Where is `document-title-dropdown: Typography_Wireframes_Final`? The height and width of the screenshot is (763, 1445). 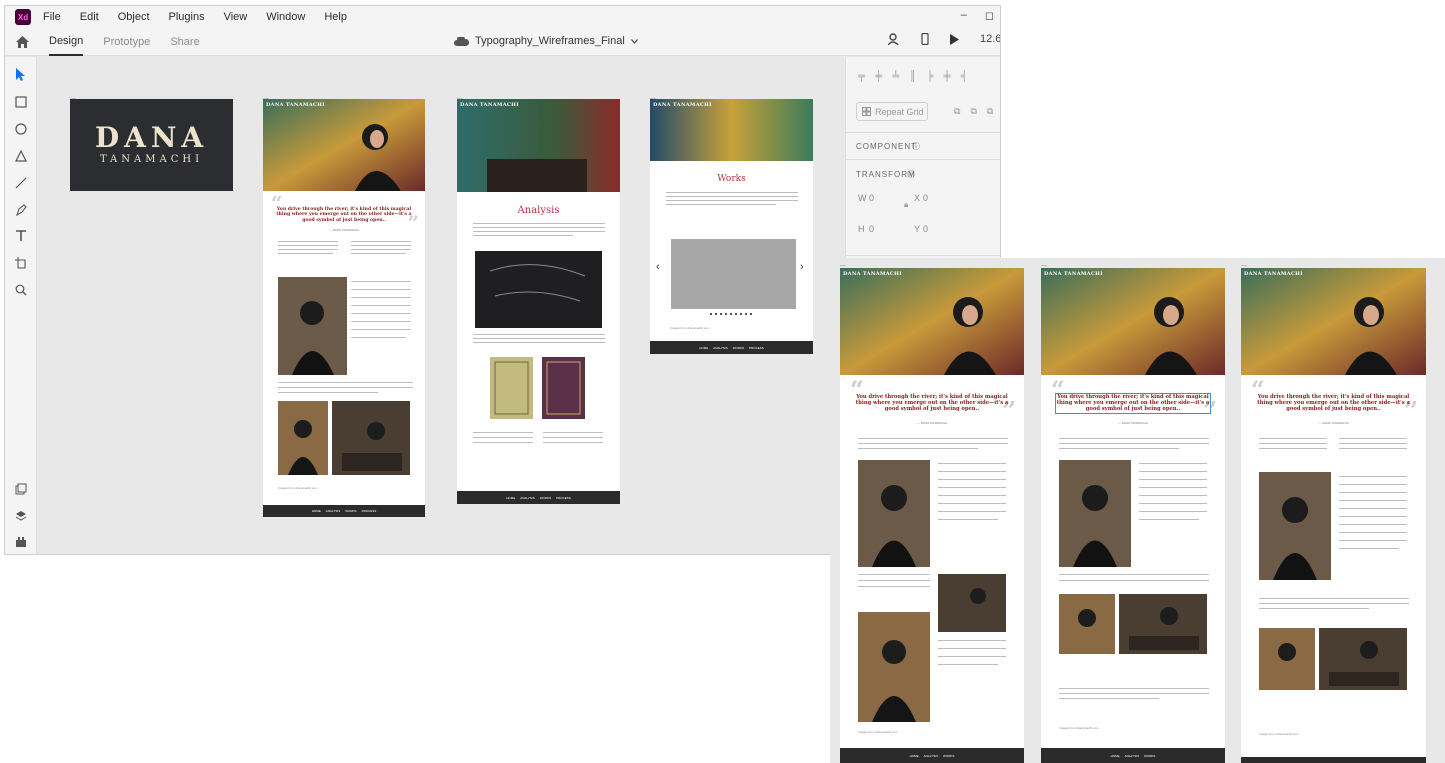
document-title-dropdown: Typography_Wireframes_Final is located at coordinates (546, 41).